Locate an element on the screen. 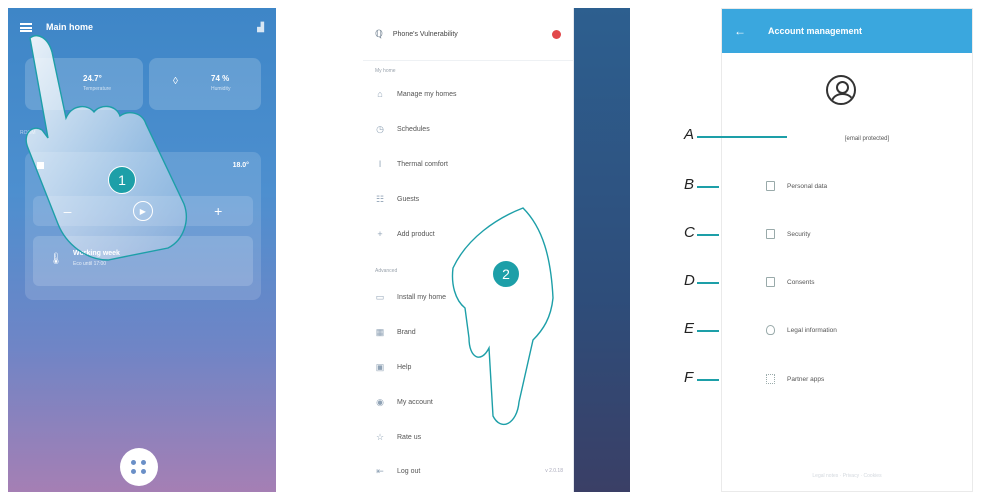  room-header: 18.0° is located at coordinates (143, 165).